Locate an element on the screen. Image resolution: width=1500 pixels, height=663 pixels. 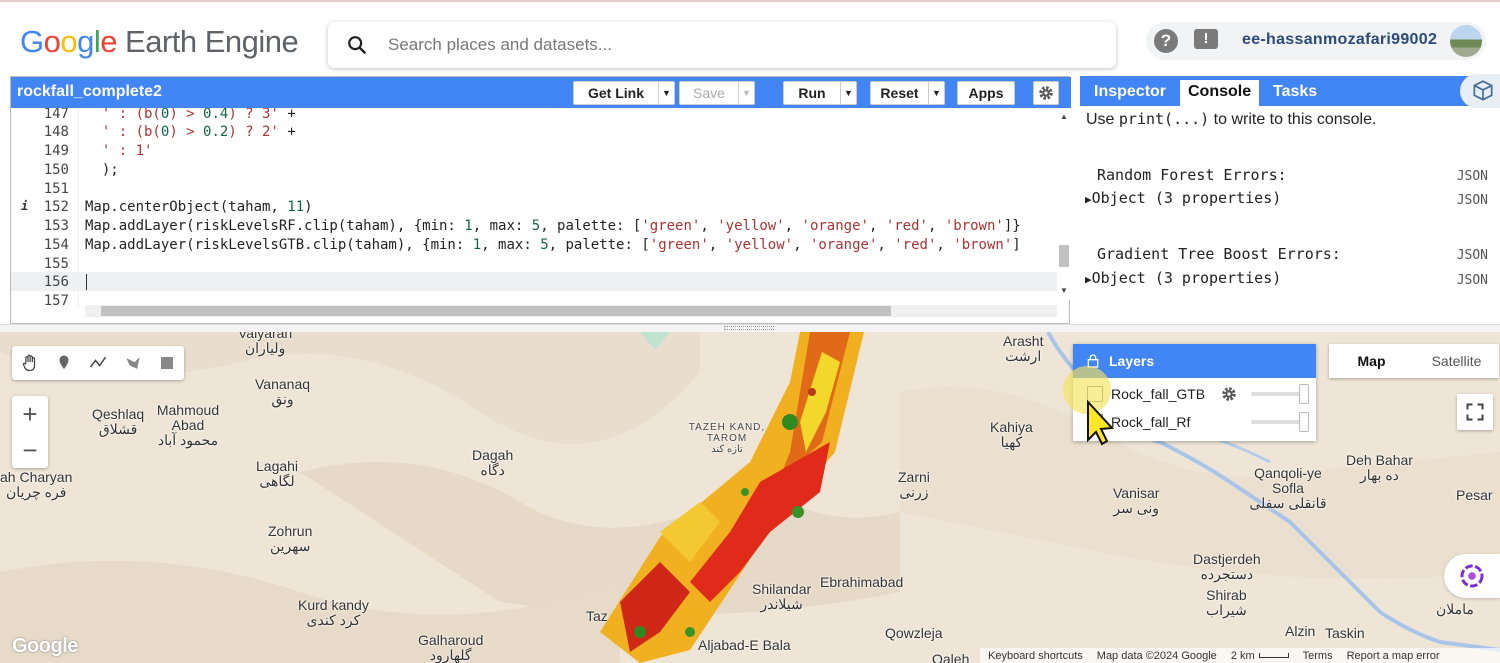
map-place-label: Deh Bahar ده بهار is located at coordinates (1379, 467).